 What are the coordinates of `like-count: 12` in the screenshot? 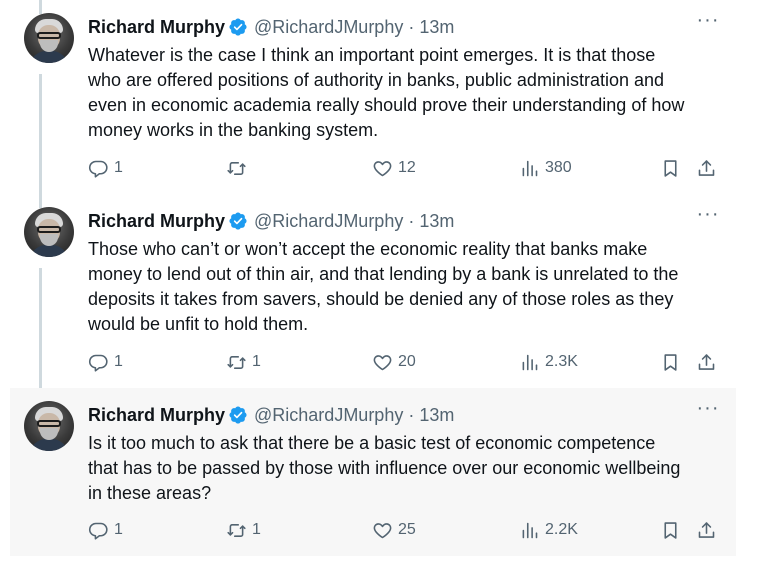 It's located at (407, 167).